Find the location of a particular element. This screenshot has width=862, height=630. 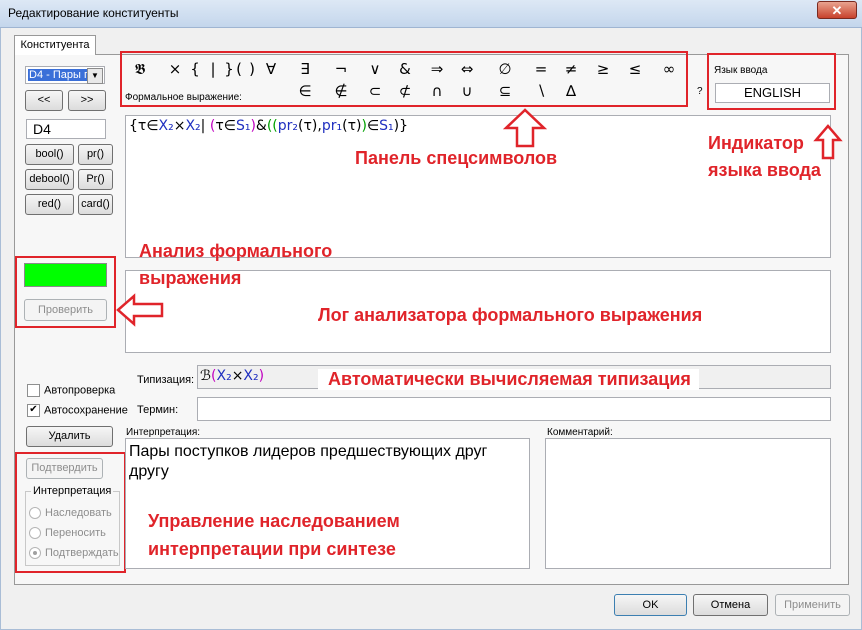

arrow-left-check-icon is located at coordinates (140, 310).